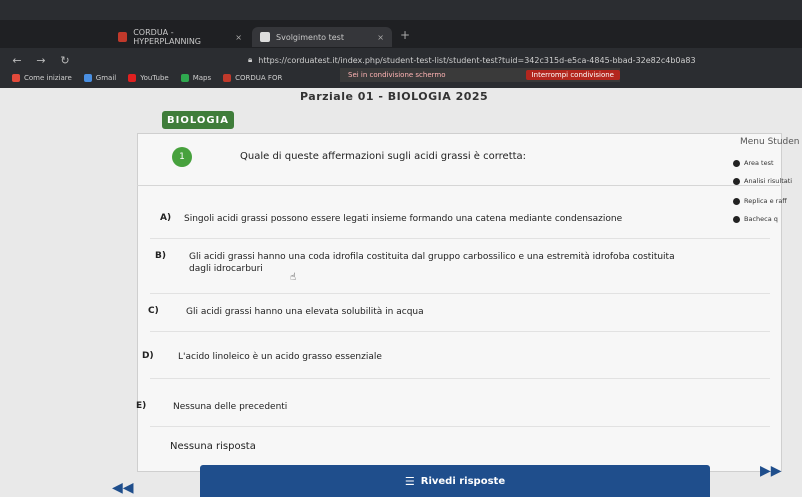  What do you see at coordinates (17, 60) in the screenshot?
I see `back-icon: ←` at bounding box center [17, 60].